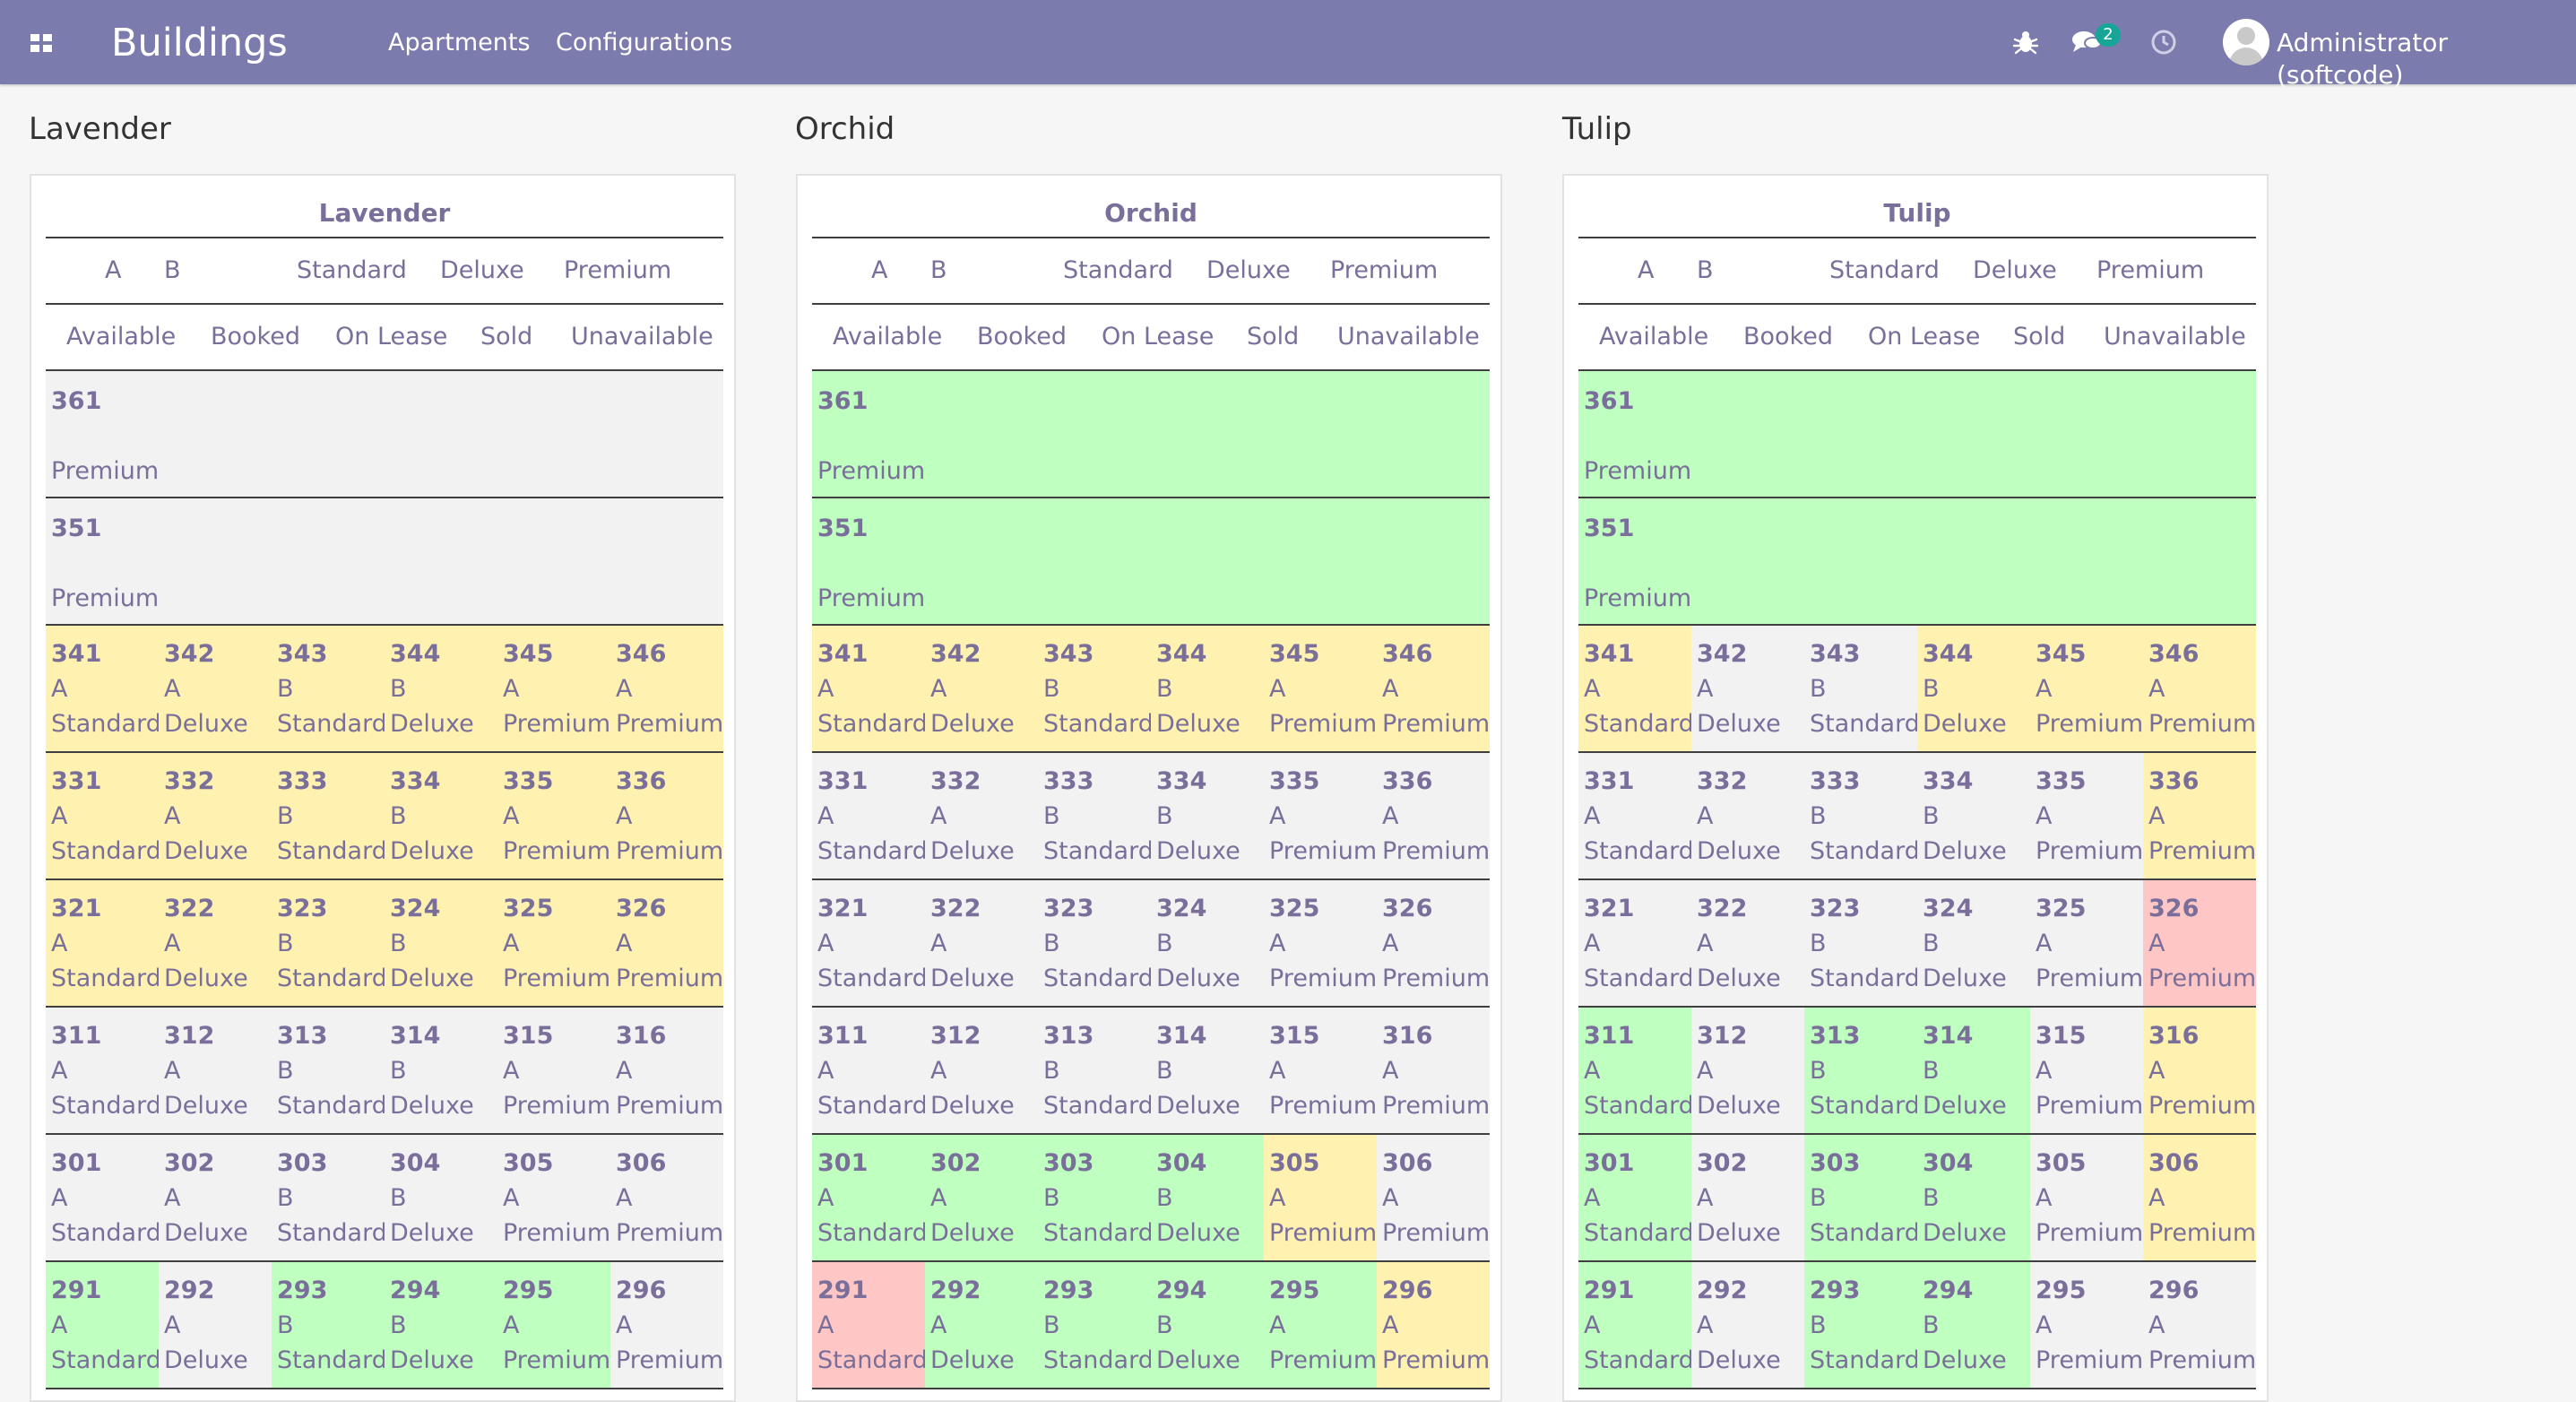  What do you see at coordinates (2426, 59) in the screenshot?
I see `user-menu: Administrator (softcode)` at bounding box center [2426, 59].